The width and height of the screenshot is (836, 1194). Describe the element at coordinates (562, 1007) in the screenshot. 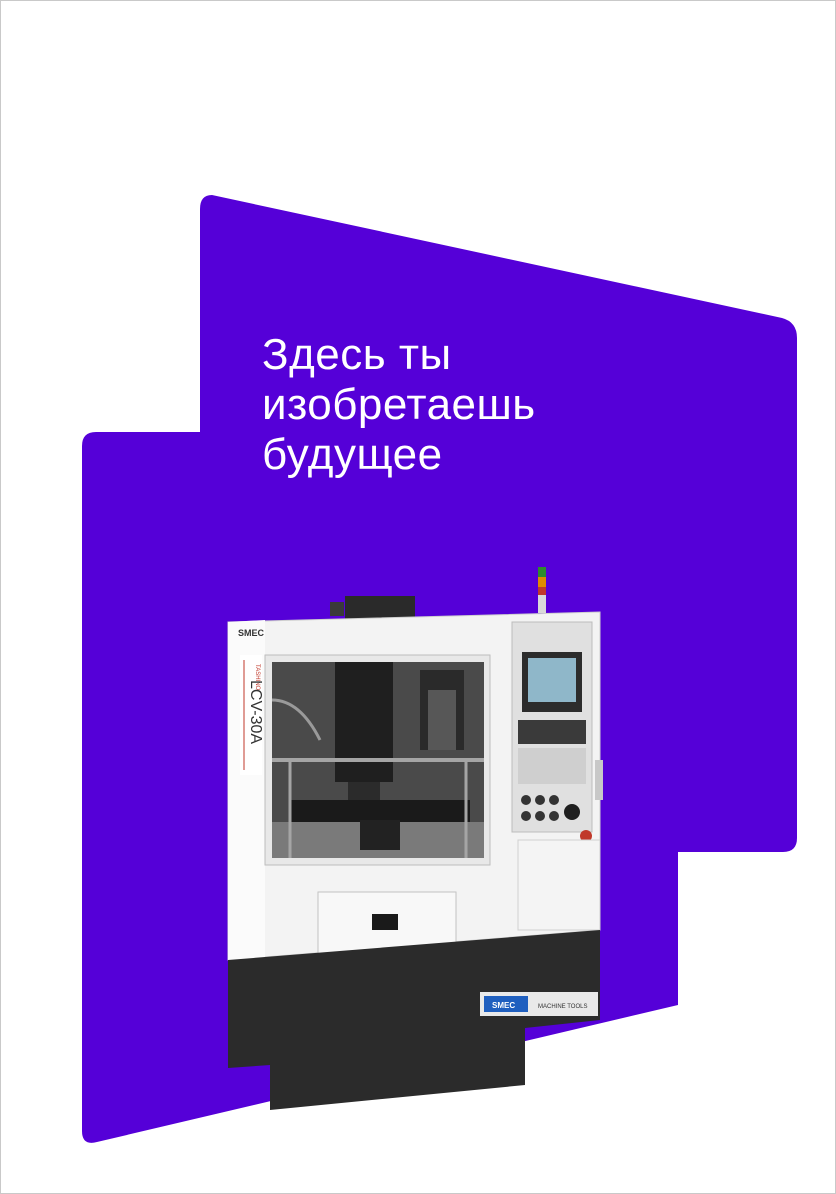

I see `badge-right-text: MACHINE TOOLS` at that location.